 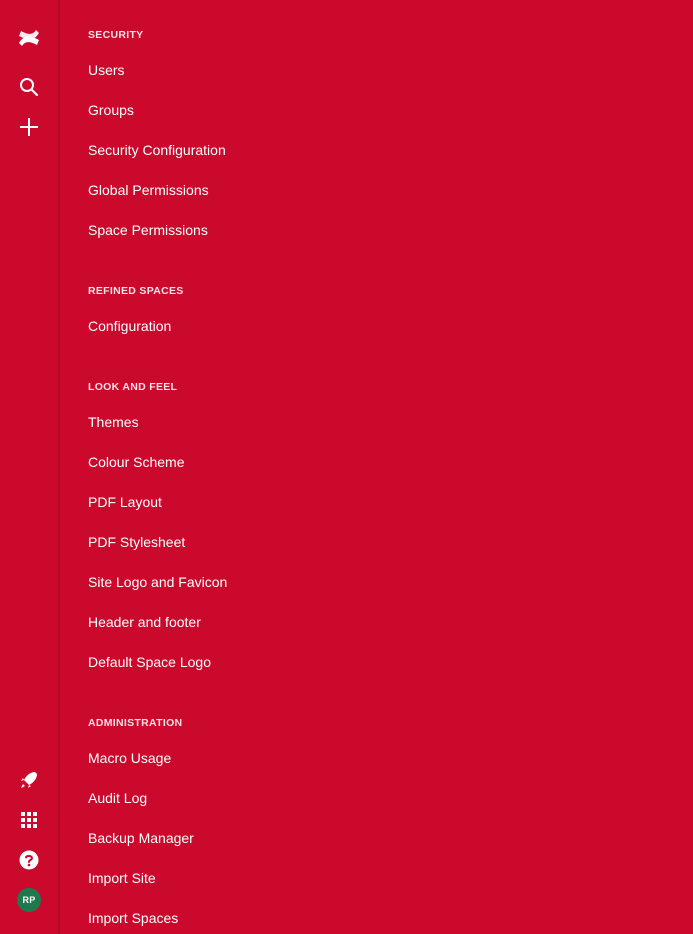 I want to click on nav-item-space-permissions: Space Permissions, so click(x=148, y=230).